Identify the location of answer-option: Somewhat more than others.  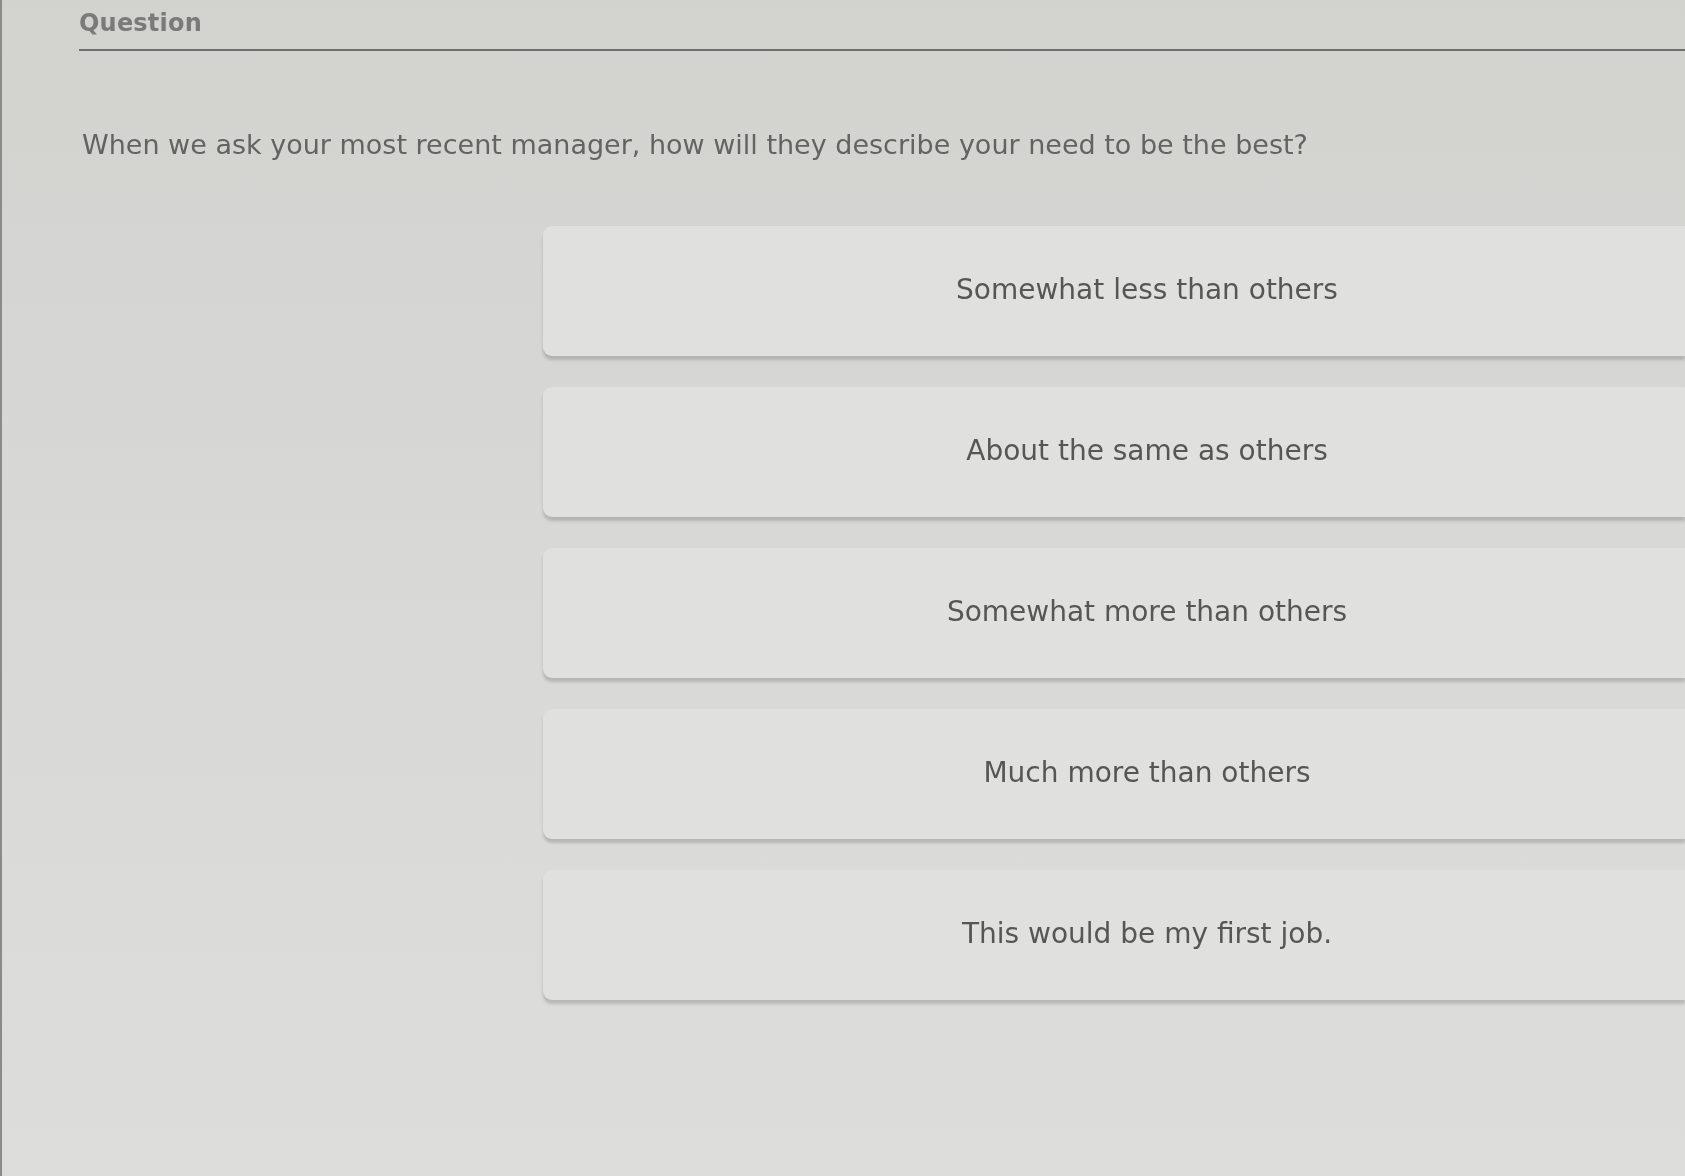
(1114, 613).